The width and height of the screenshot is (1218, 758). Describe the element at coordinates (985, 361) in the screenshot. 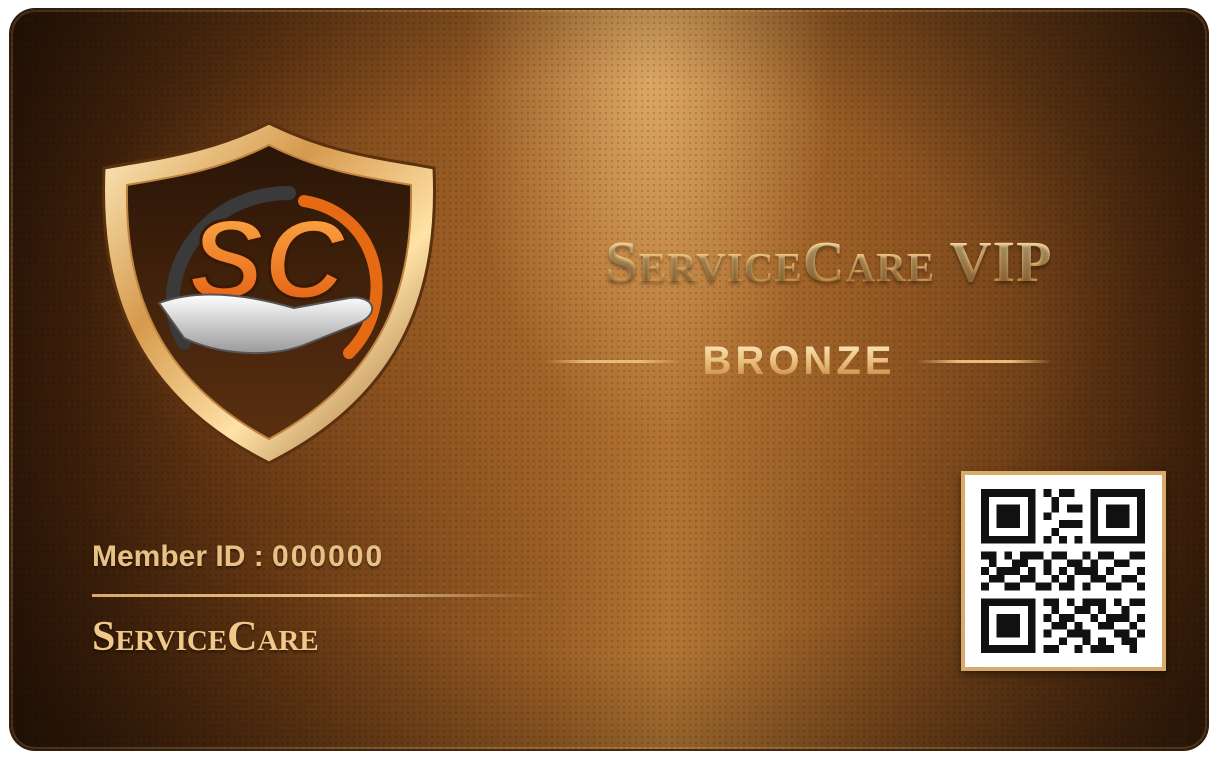

I see `tier-rule-right` at that location.